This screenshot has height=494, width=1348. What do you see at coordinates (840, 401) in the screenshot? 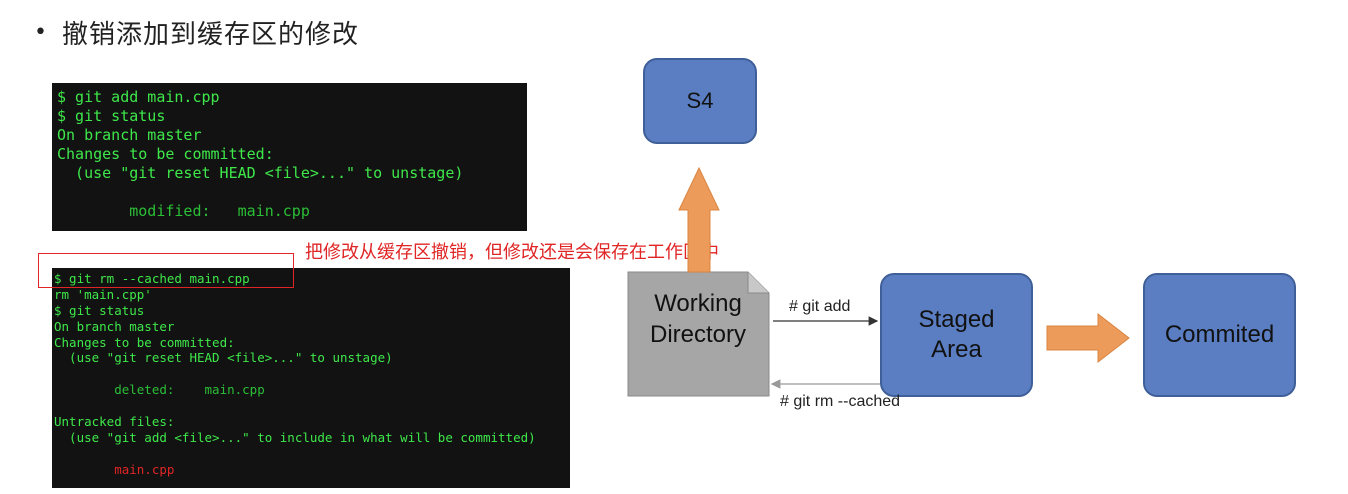
I see `edge-git-rm-label: # git rm --cached` at bounding box center [840, 401].